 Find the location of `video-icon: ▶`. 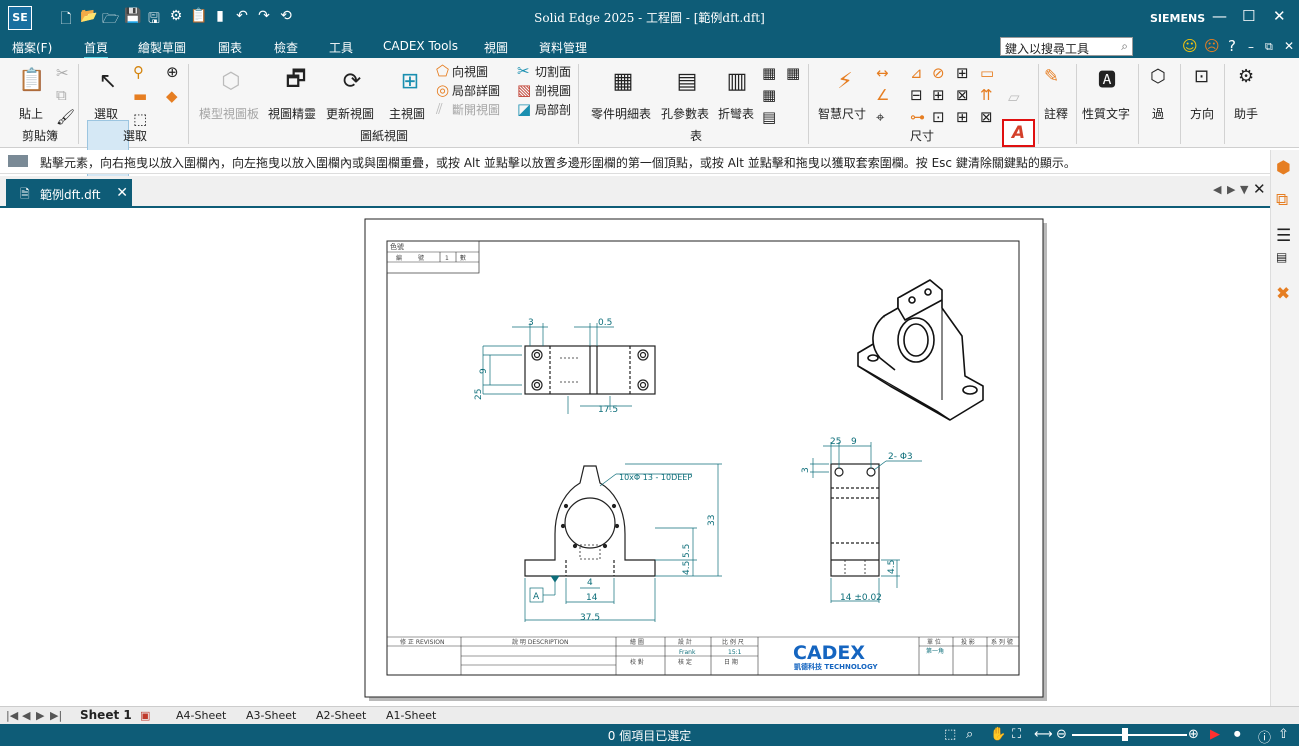

video-icon: ▶ is located at coordinates (1215, 734).